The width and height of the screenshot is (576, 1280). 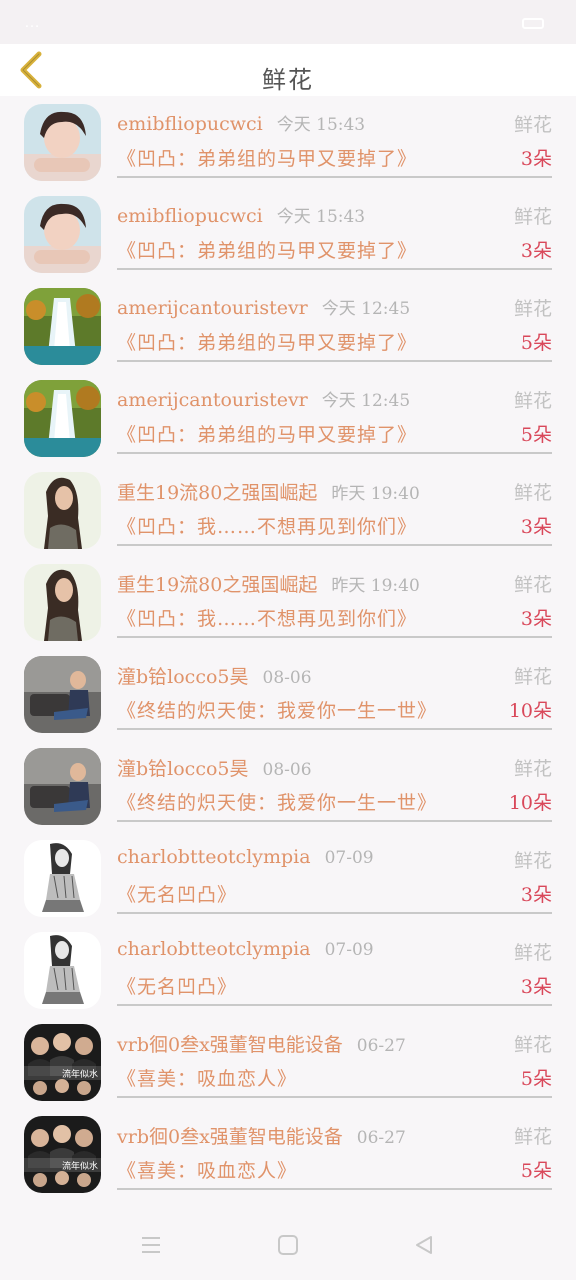 What do you see at coordinates (424, 1245) in the screenshot?
I see `system-back-button` at bounding box center [424, 1245].